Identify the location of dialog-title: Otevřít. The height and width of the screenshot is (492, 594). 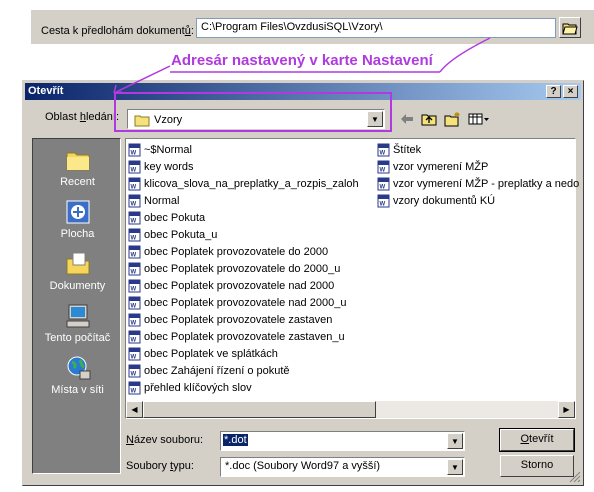
(46, 91).